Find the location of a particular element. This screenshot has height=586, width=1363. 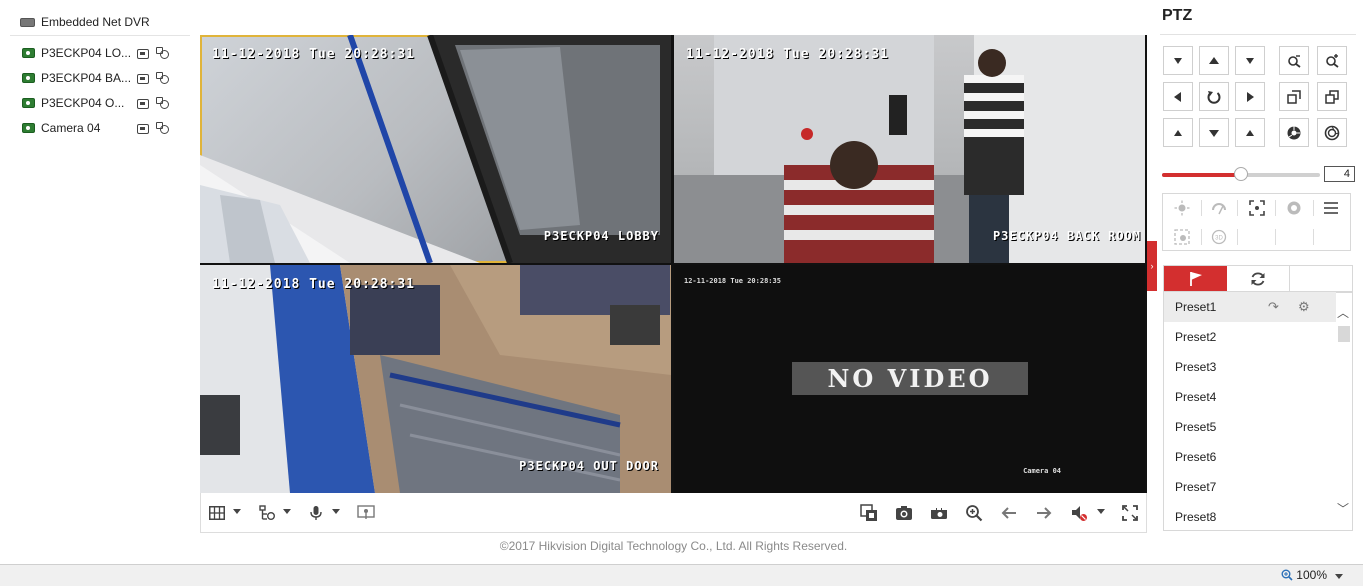

tile-camera-name: P3ECKP04 OUT DOOR is located at coordinates (589, 466).